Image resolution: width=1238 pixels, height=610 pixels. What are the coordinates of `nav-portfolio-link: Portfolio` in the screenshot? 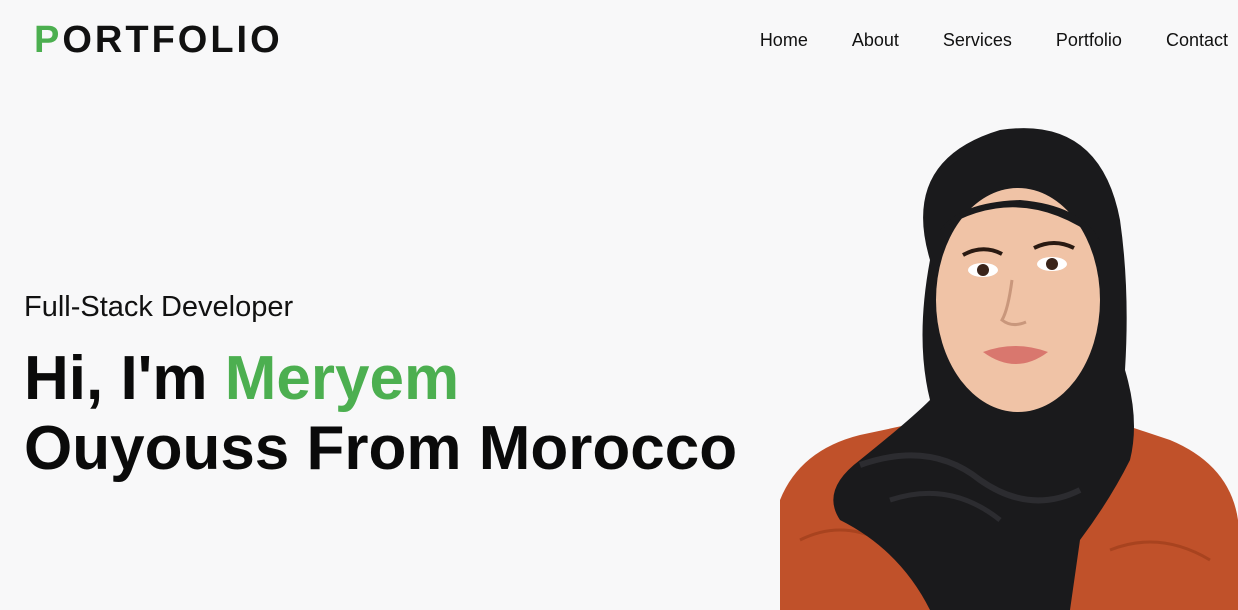 It's located at (1089, 40).